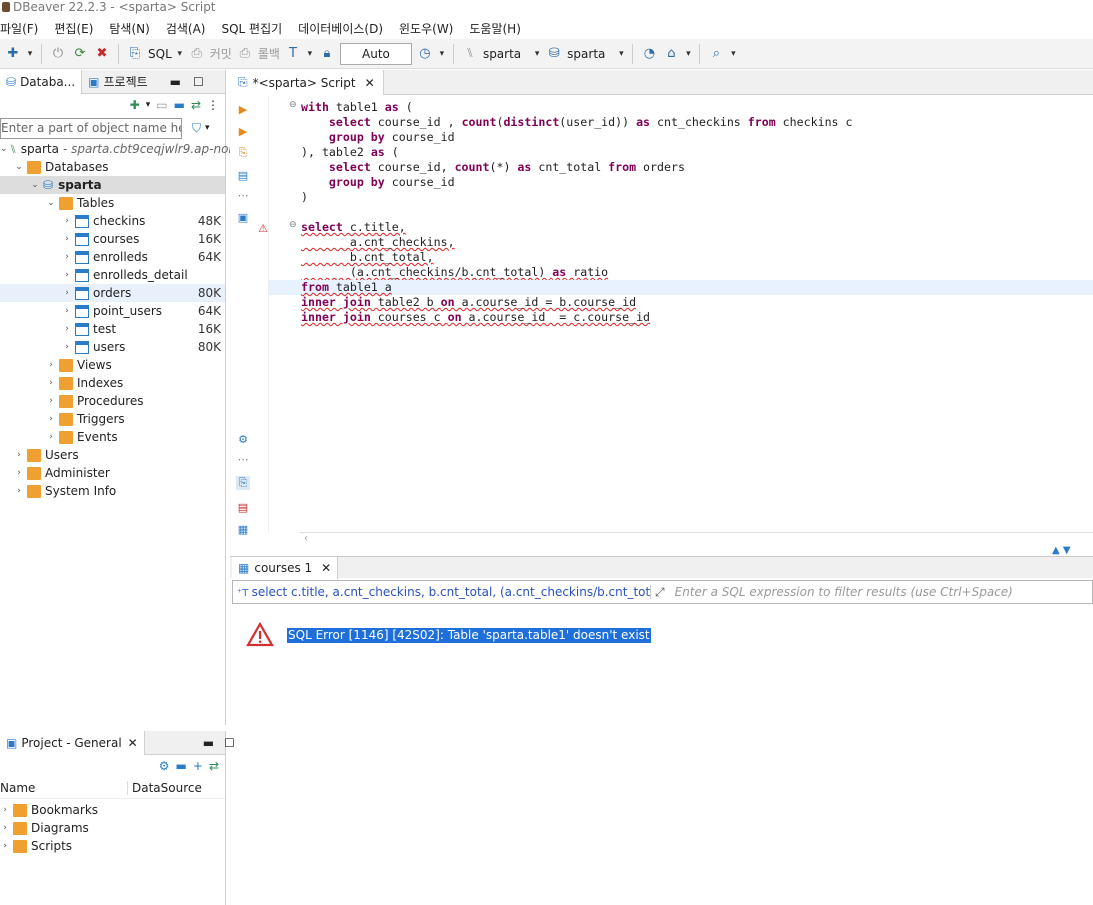  What do you see at coordinates (73, 28) in the screenshot?
I see `menu-edit: 편집(E)` at bounding box center [73, 28].